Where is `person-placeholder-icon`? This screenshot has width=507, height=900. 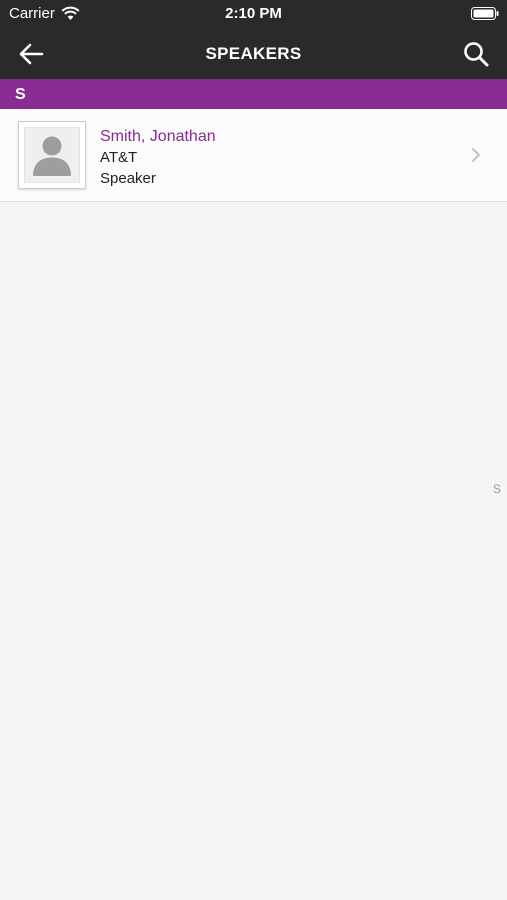 person-placeholder-icon is located at coordinates (52, 156).